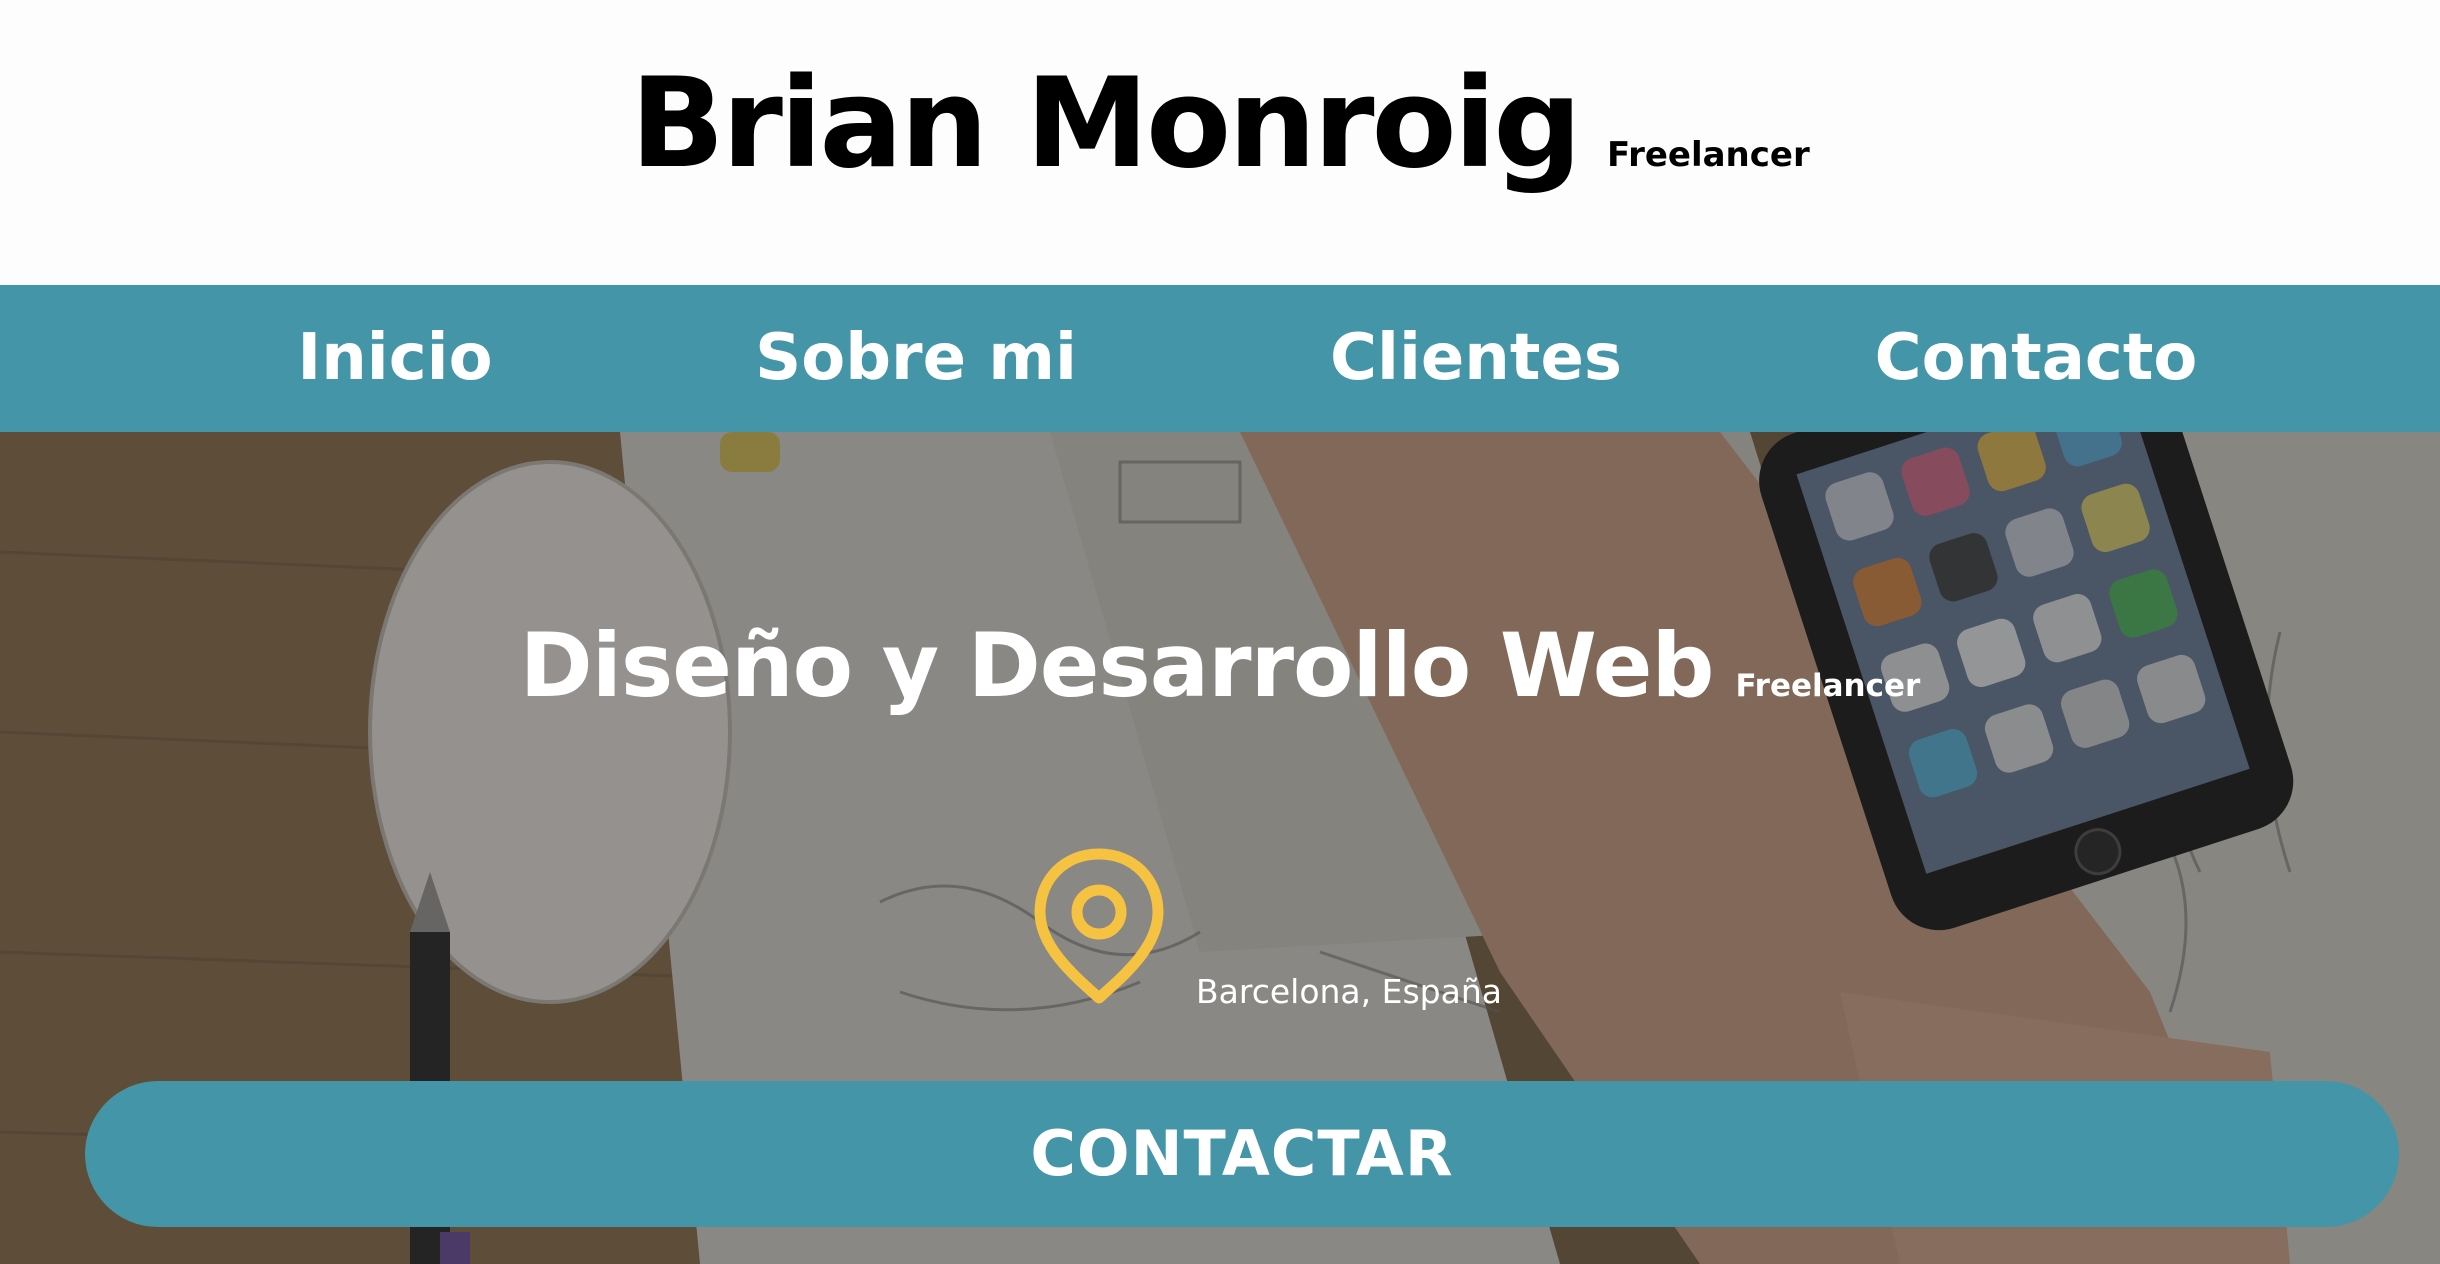 This screenshot has height=1264, width=2440. I want to click on location-label: Barcelona, España, so click(1349, 991).